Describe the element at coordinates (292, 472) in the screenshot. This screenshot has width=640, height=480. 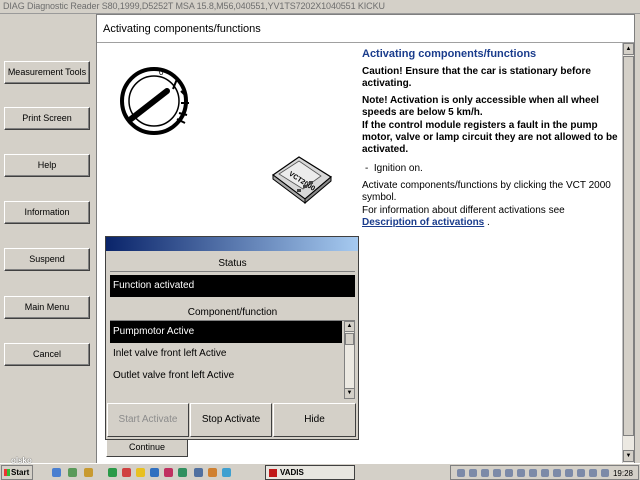
I see `taskbar-vadis-label: VADIS` at that location.